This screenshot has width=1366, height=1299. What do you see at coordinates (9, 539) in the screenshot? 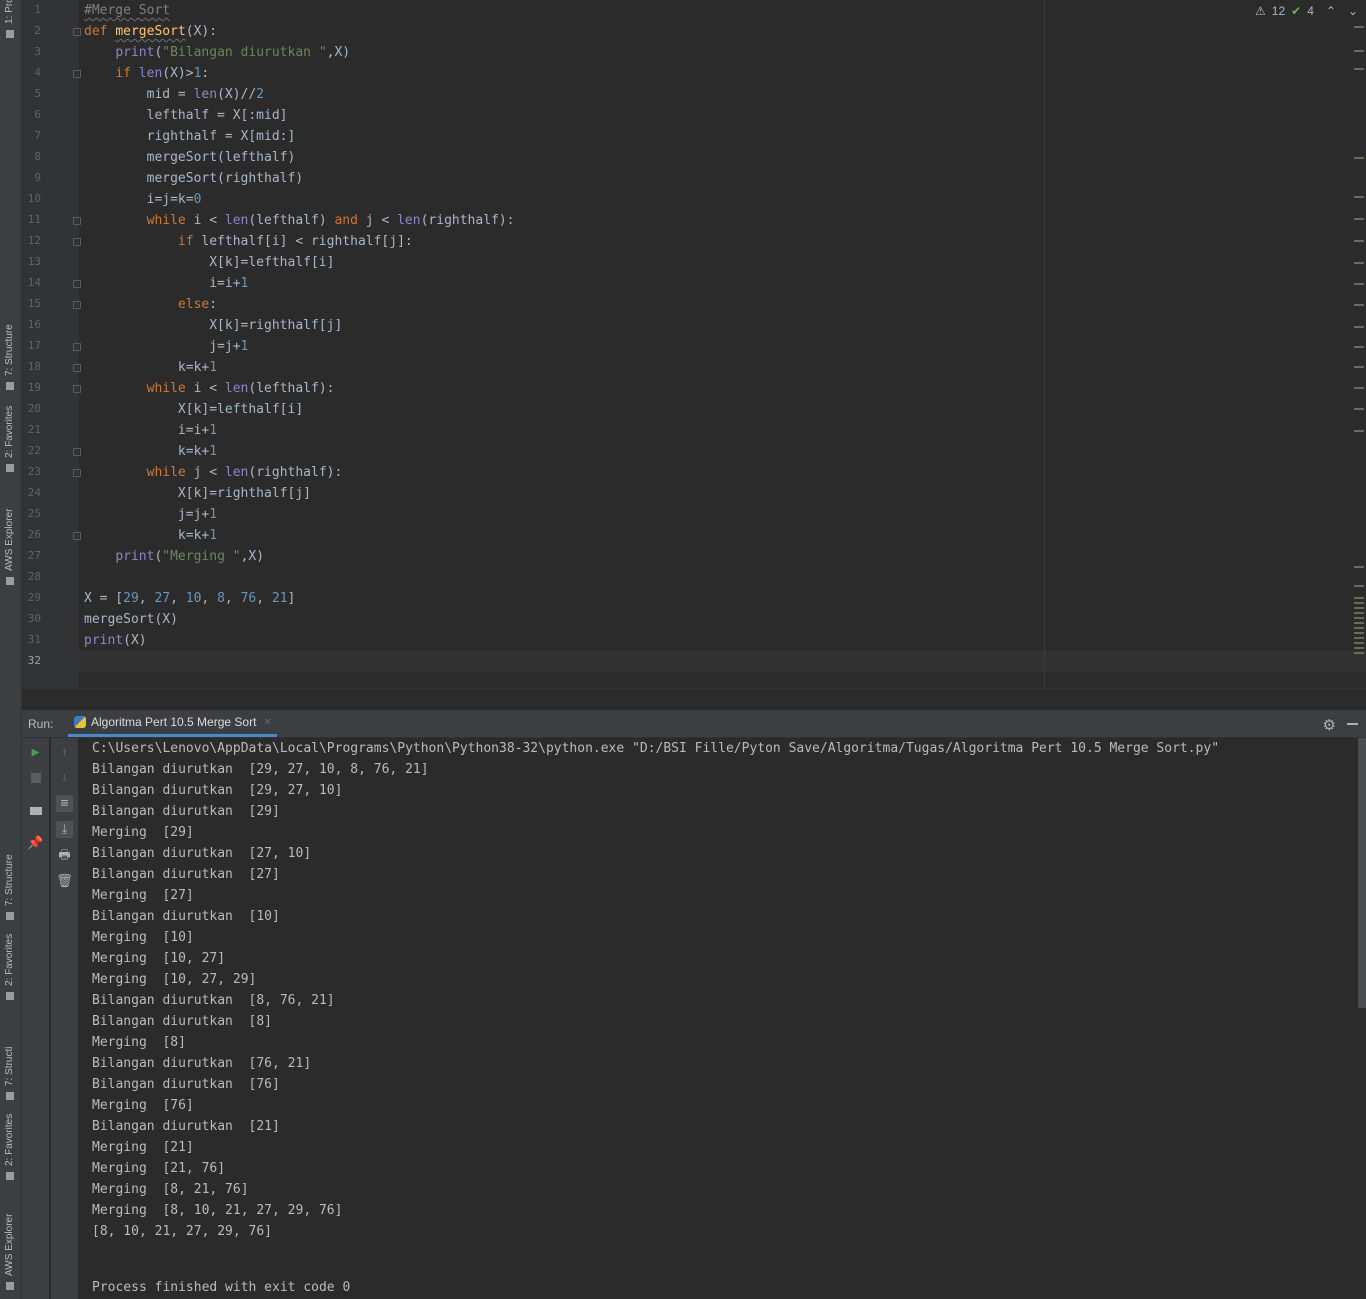
I see `tool-tab-label: AWS Explorer` at bounding box center [9, 539].